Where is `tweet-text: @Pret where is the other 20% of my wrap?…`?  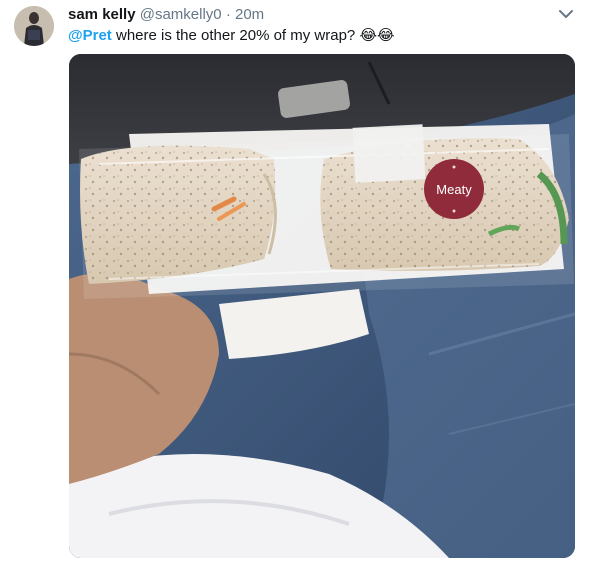 tweet-text: @Pret where is the other 20% of my wrap?… is located at coordinates (231, 35).